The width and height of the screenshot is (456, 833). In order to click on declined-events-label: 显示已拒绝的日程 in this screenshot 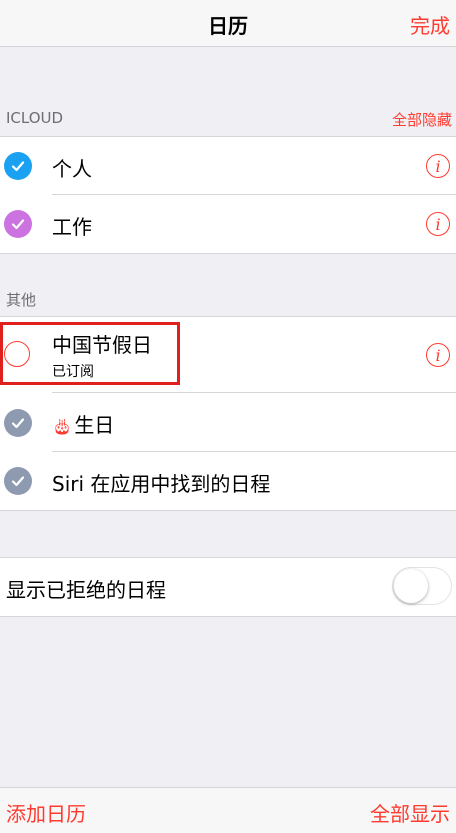, I will do `click(86, 590)`.